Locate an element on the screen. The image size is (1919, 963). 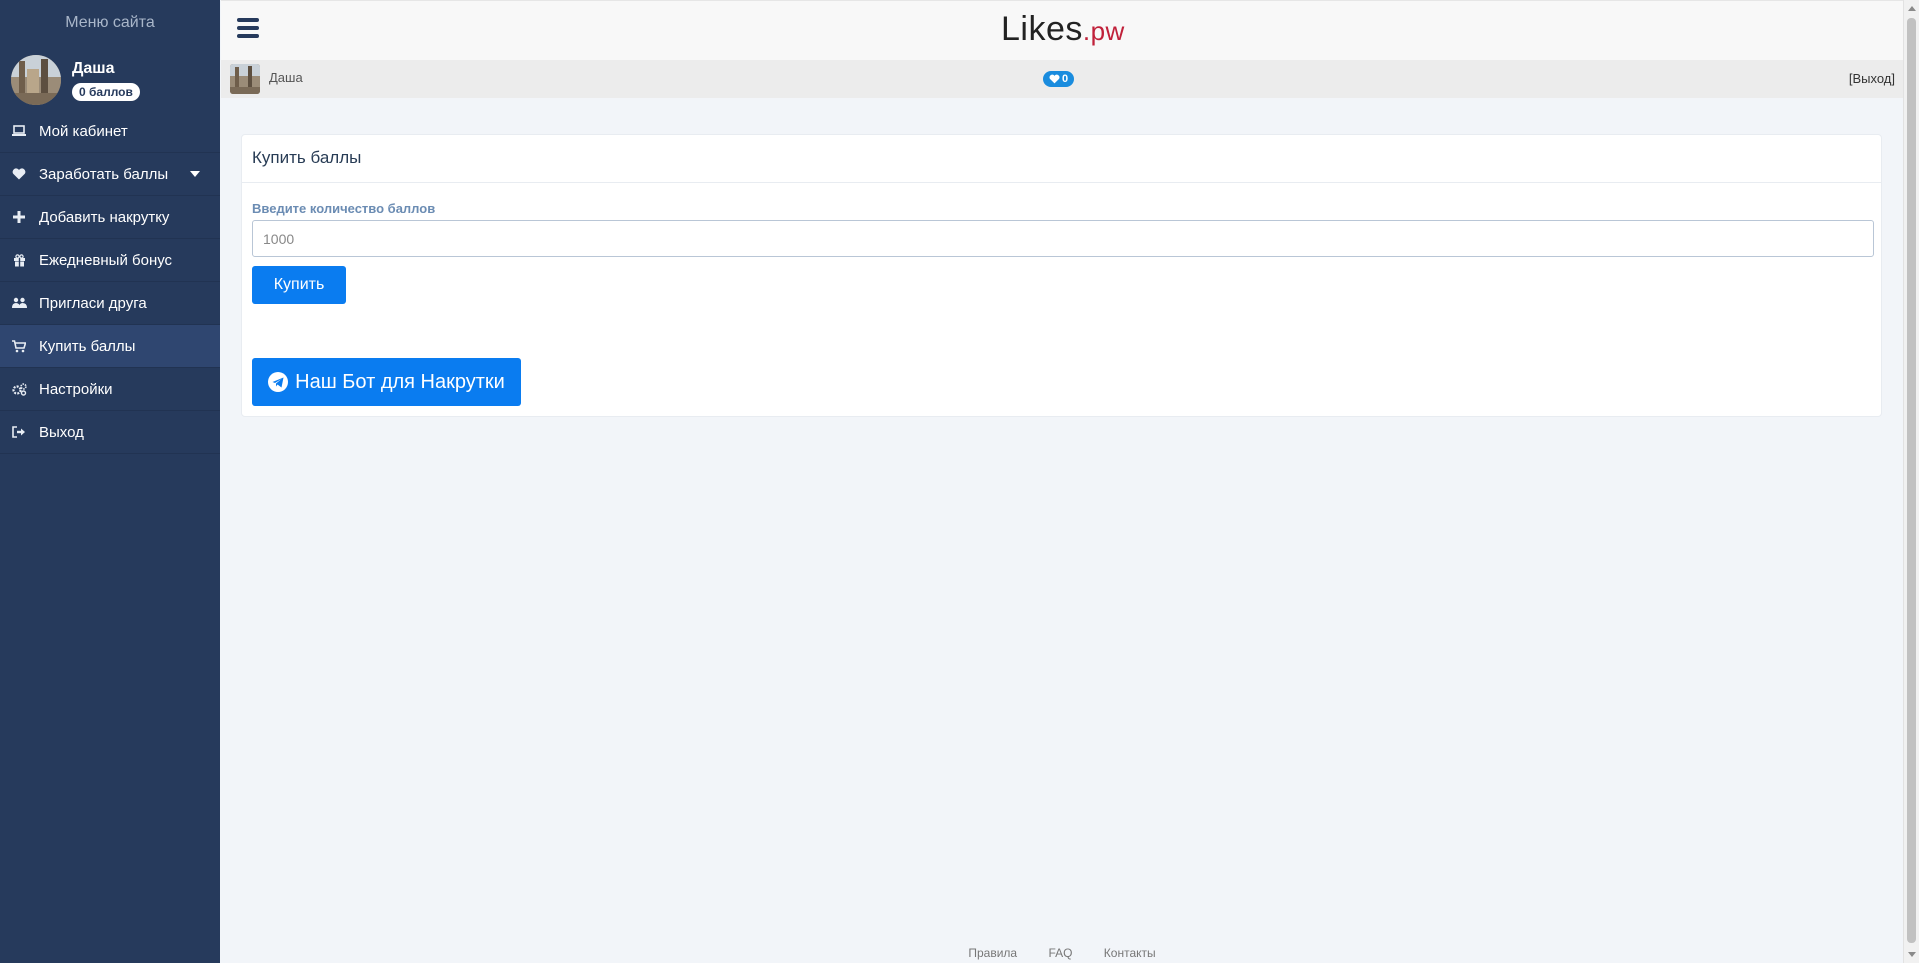
sidebar-item-label: Ежедневный бонус is located at coordinates (106, 260).